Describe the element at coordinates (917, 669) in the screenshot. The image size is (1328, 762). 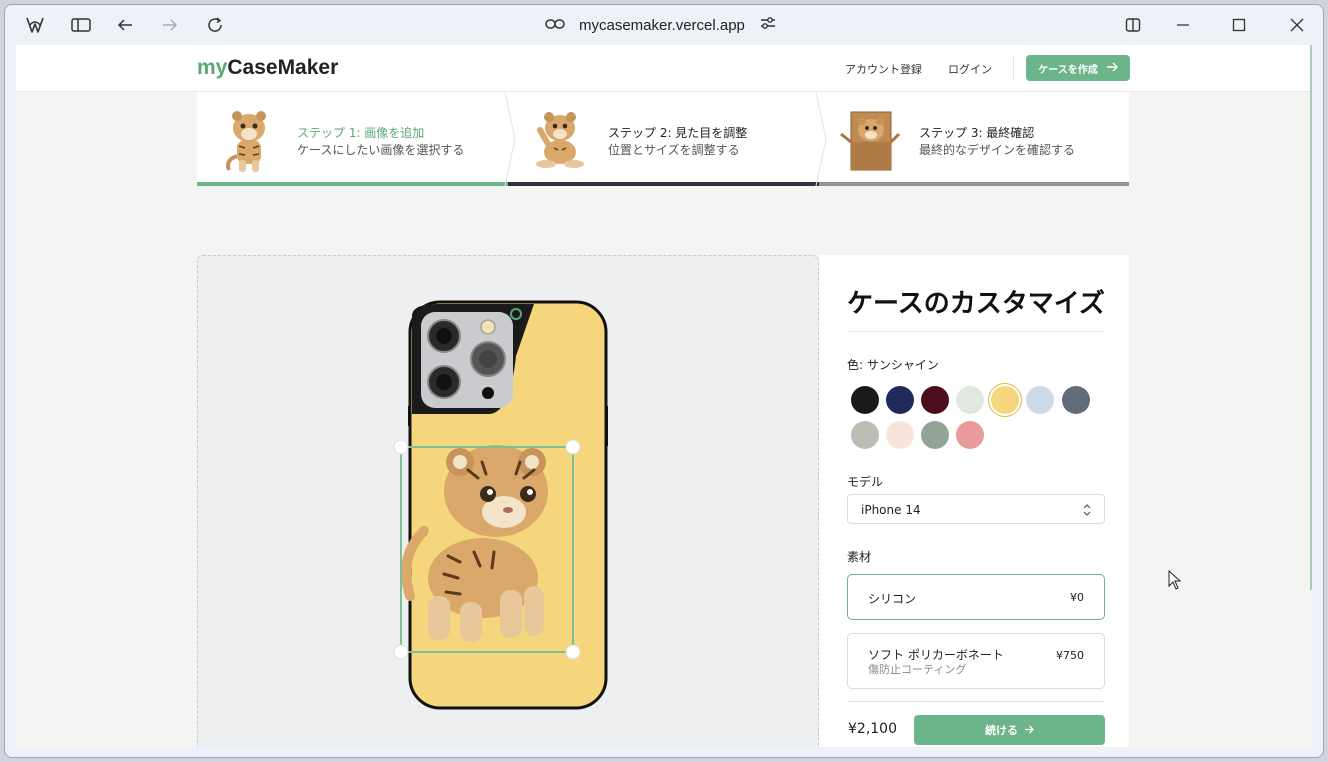
I see `material-sub: 傷防止コーティング` at that location.